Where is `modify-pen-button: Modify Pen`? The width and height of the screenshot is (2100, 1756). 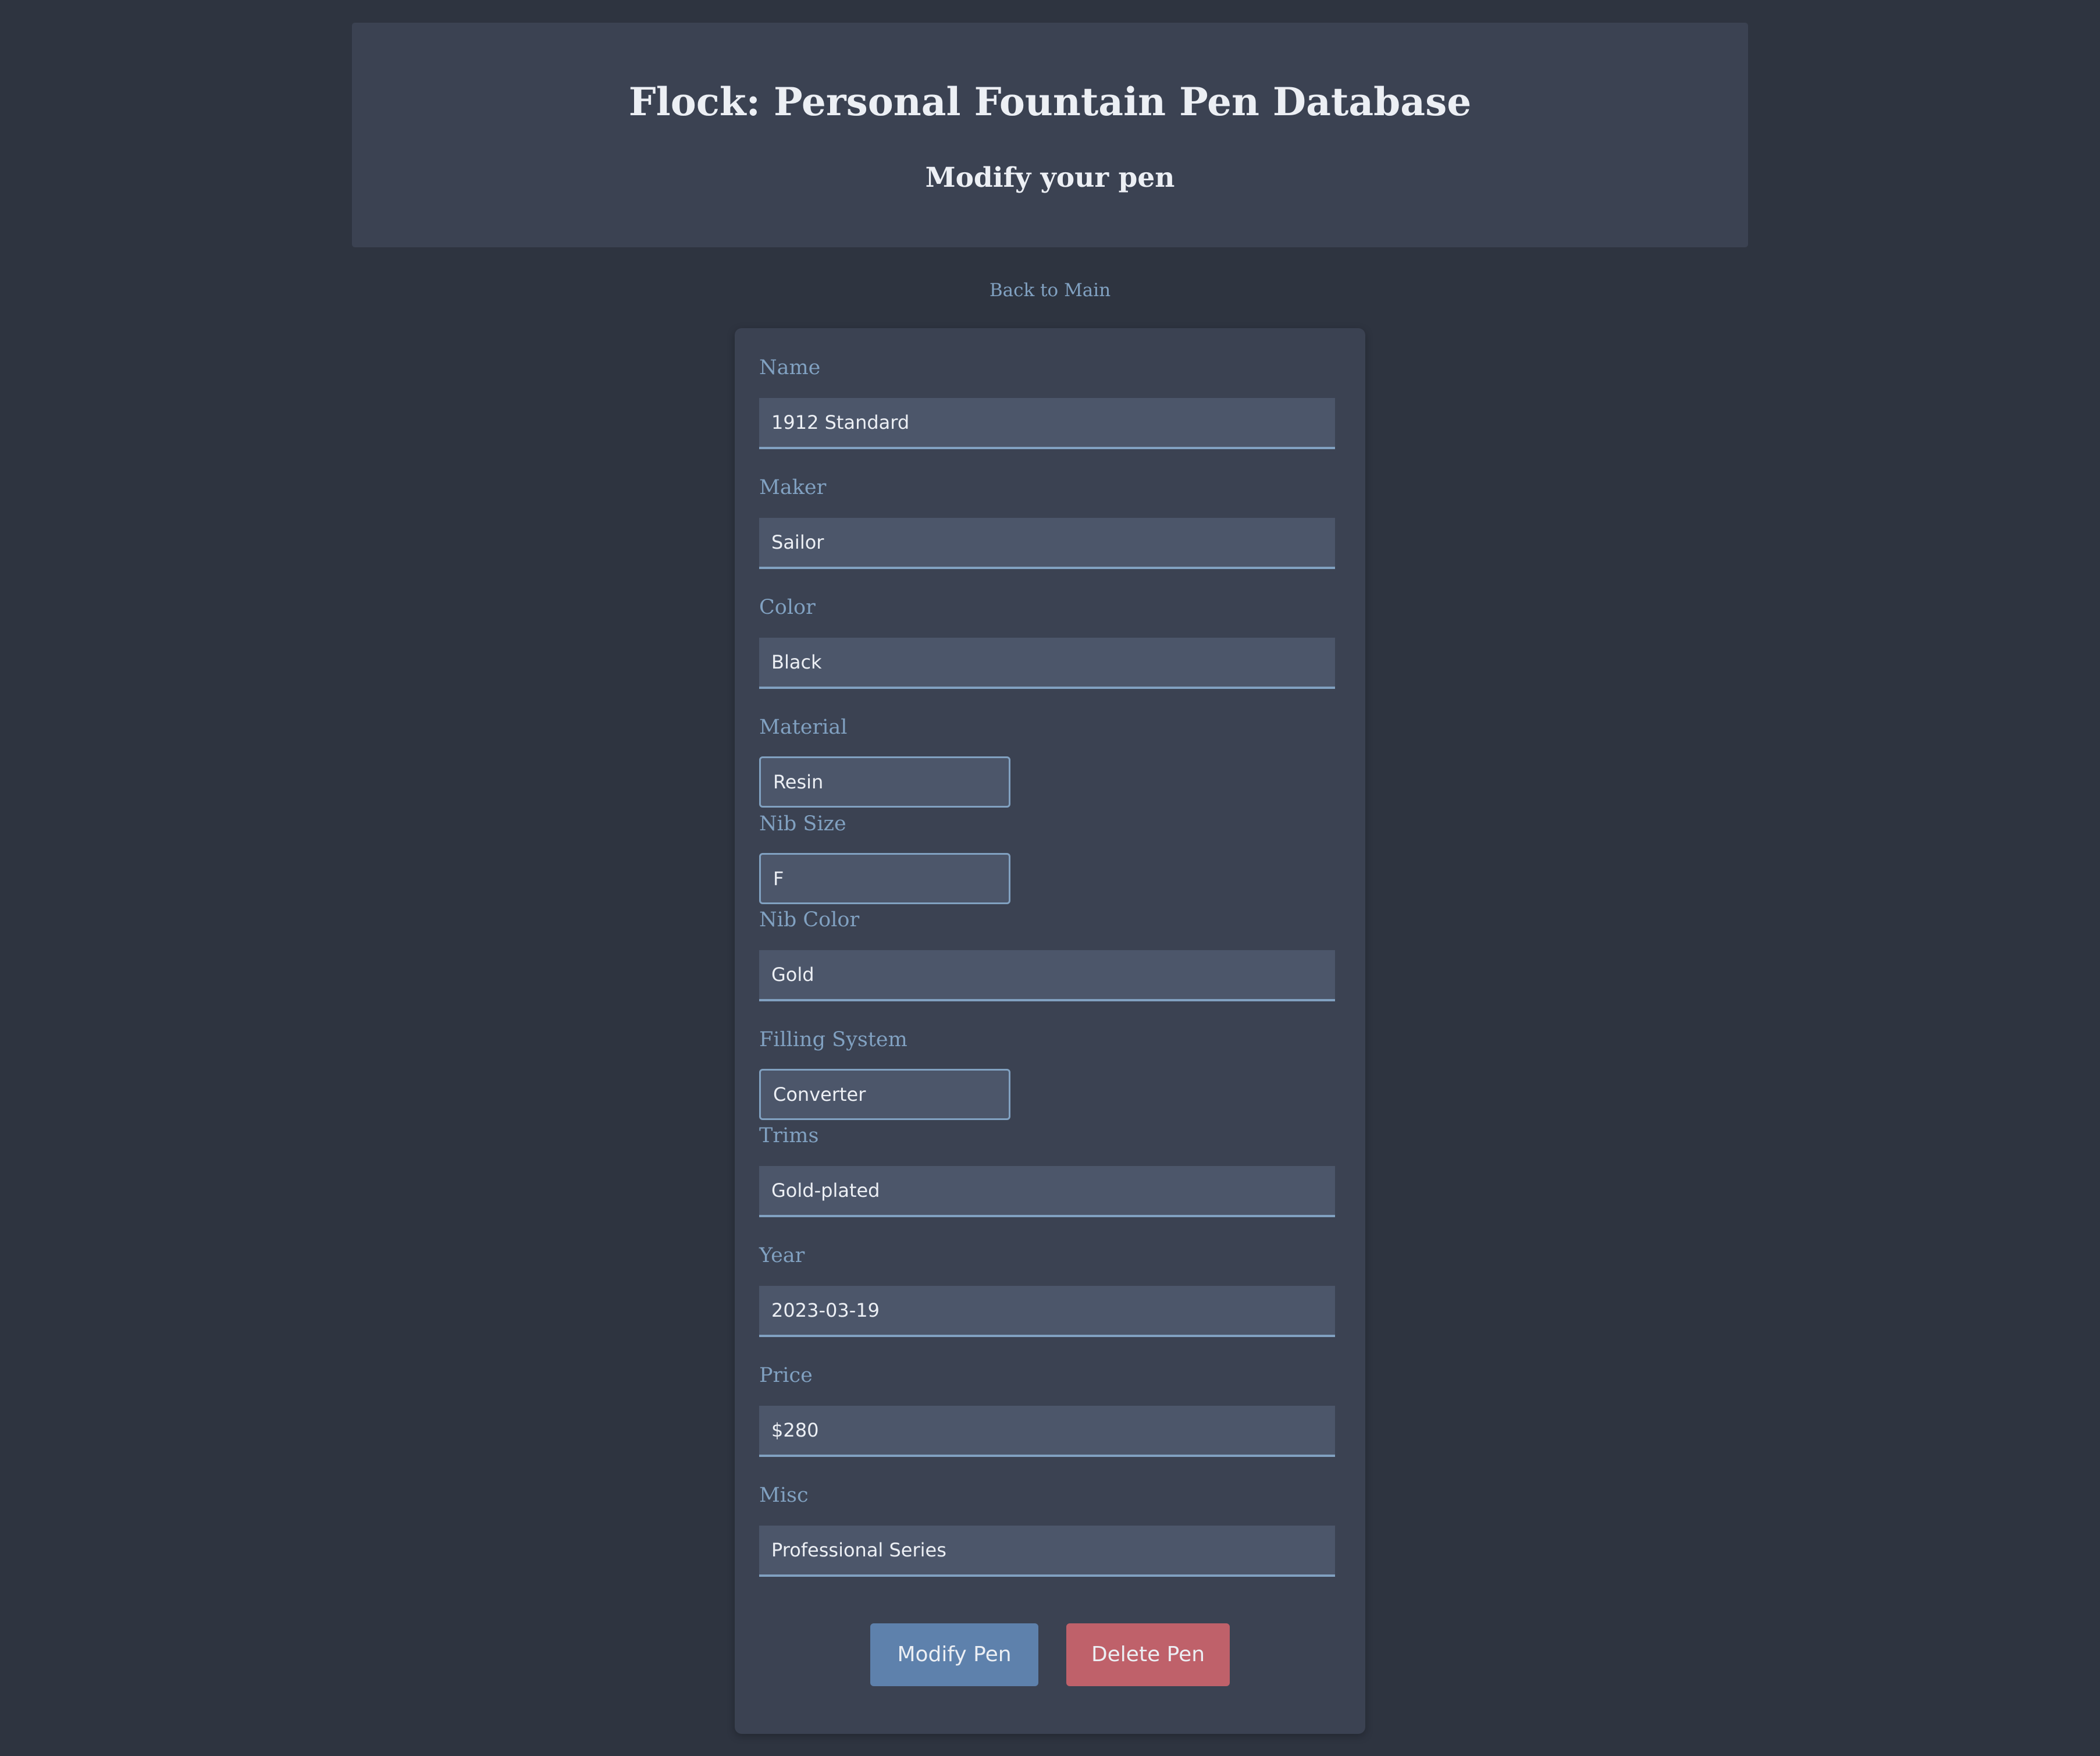
modify-pen-button: Modify Pen is located at coordinates (954, 1654).